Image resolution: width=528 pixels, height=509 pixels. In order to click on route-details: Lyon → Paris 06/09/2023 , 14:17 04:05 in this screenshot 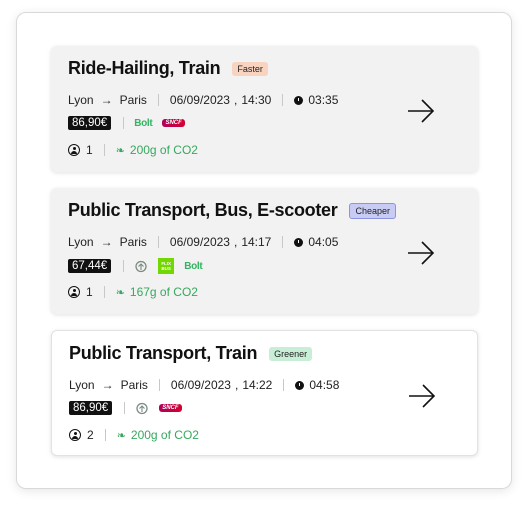, I will do `click(203, 242)`.